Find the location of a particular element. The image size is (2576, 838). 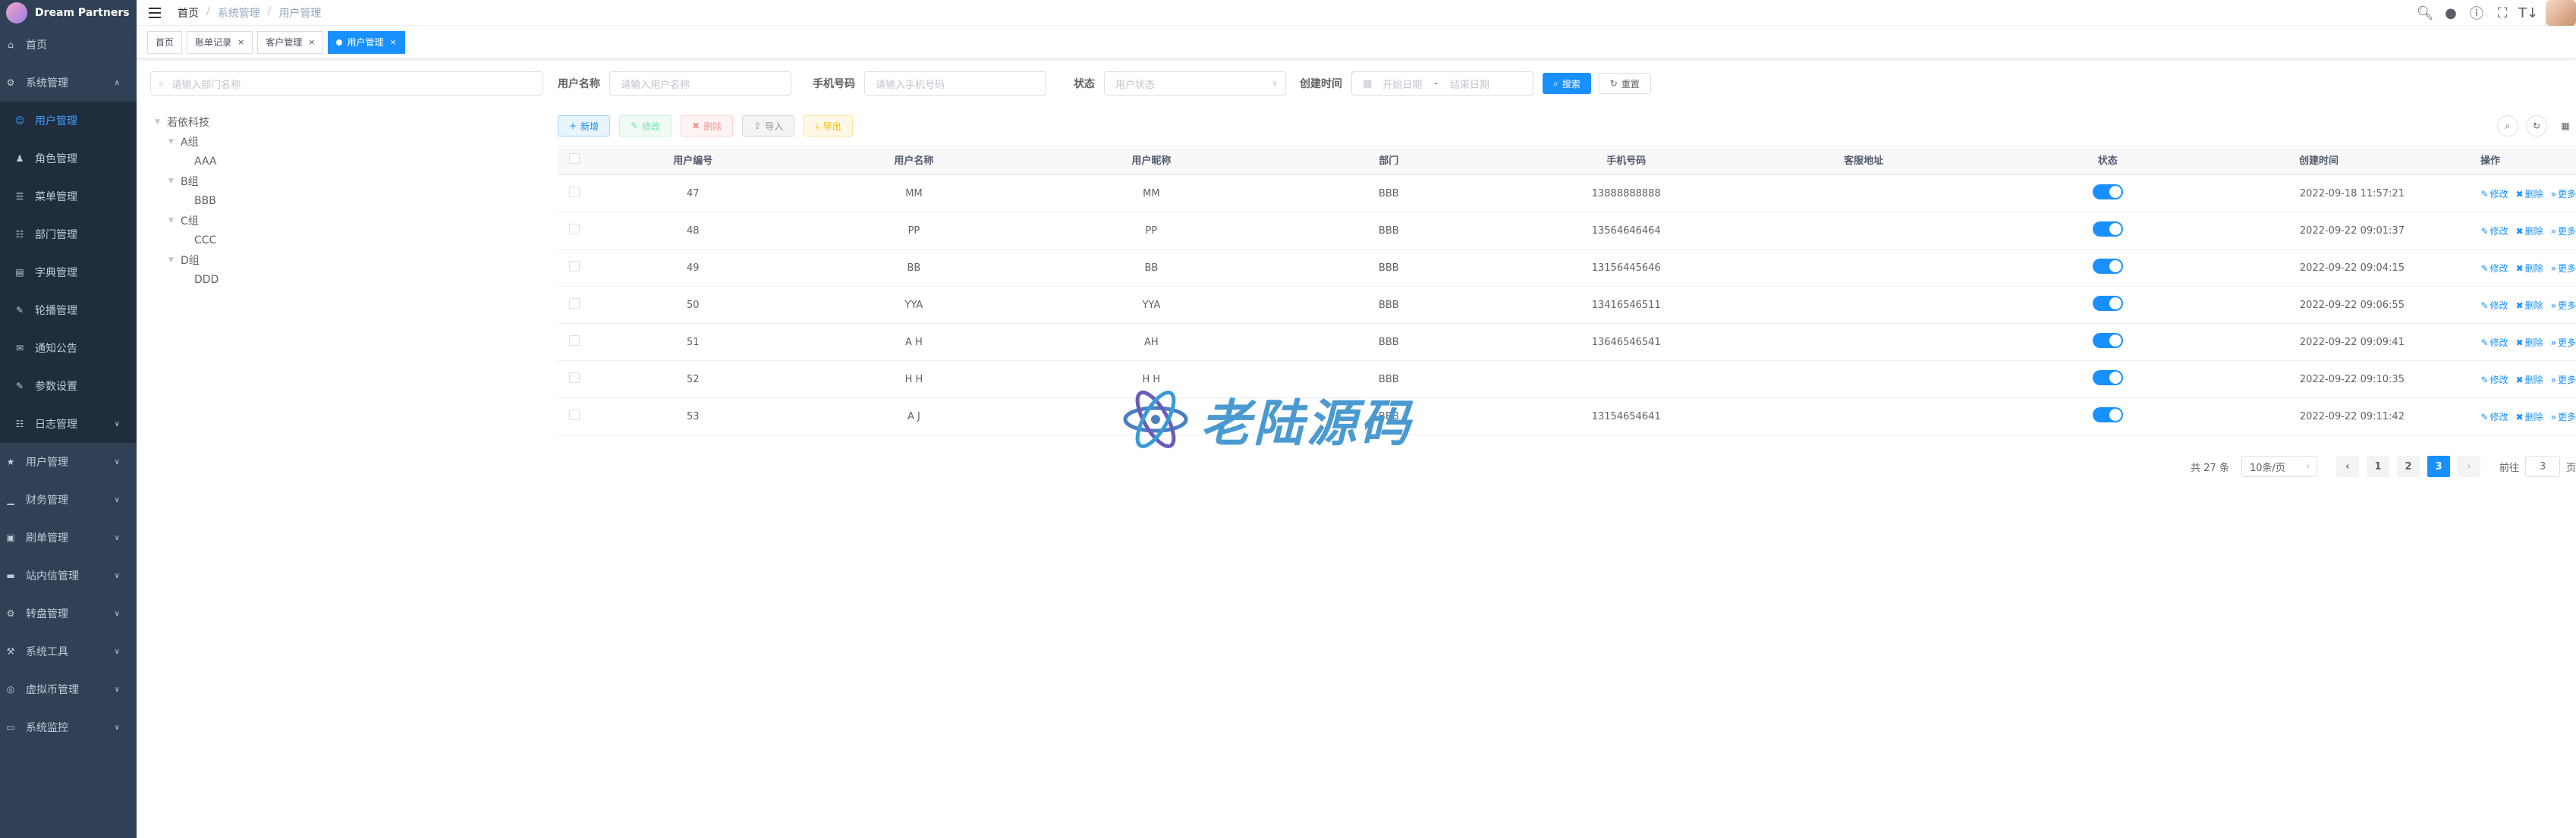

page-size-select: 10条/页 ∨ is located at coordinates (2279, 466).